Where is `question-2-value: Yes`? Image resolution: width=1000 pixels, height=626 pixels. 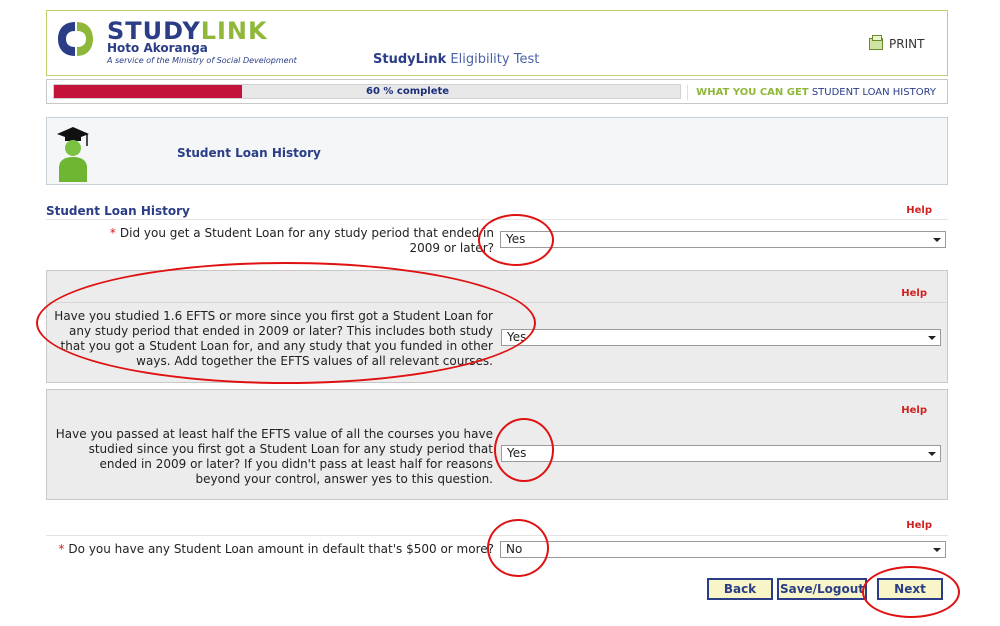
question-2-value: Yes is located at coordinates (517, 337).